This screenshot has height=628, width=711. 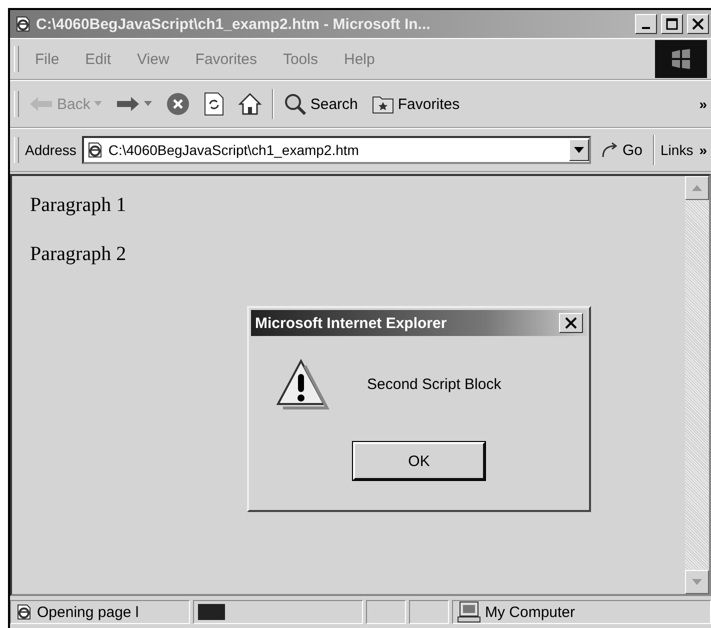 What do you see at coordinates (41, 104) in the screenshot?
I see `left-arrow-icon` at bounding box center [41, 104].